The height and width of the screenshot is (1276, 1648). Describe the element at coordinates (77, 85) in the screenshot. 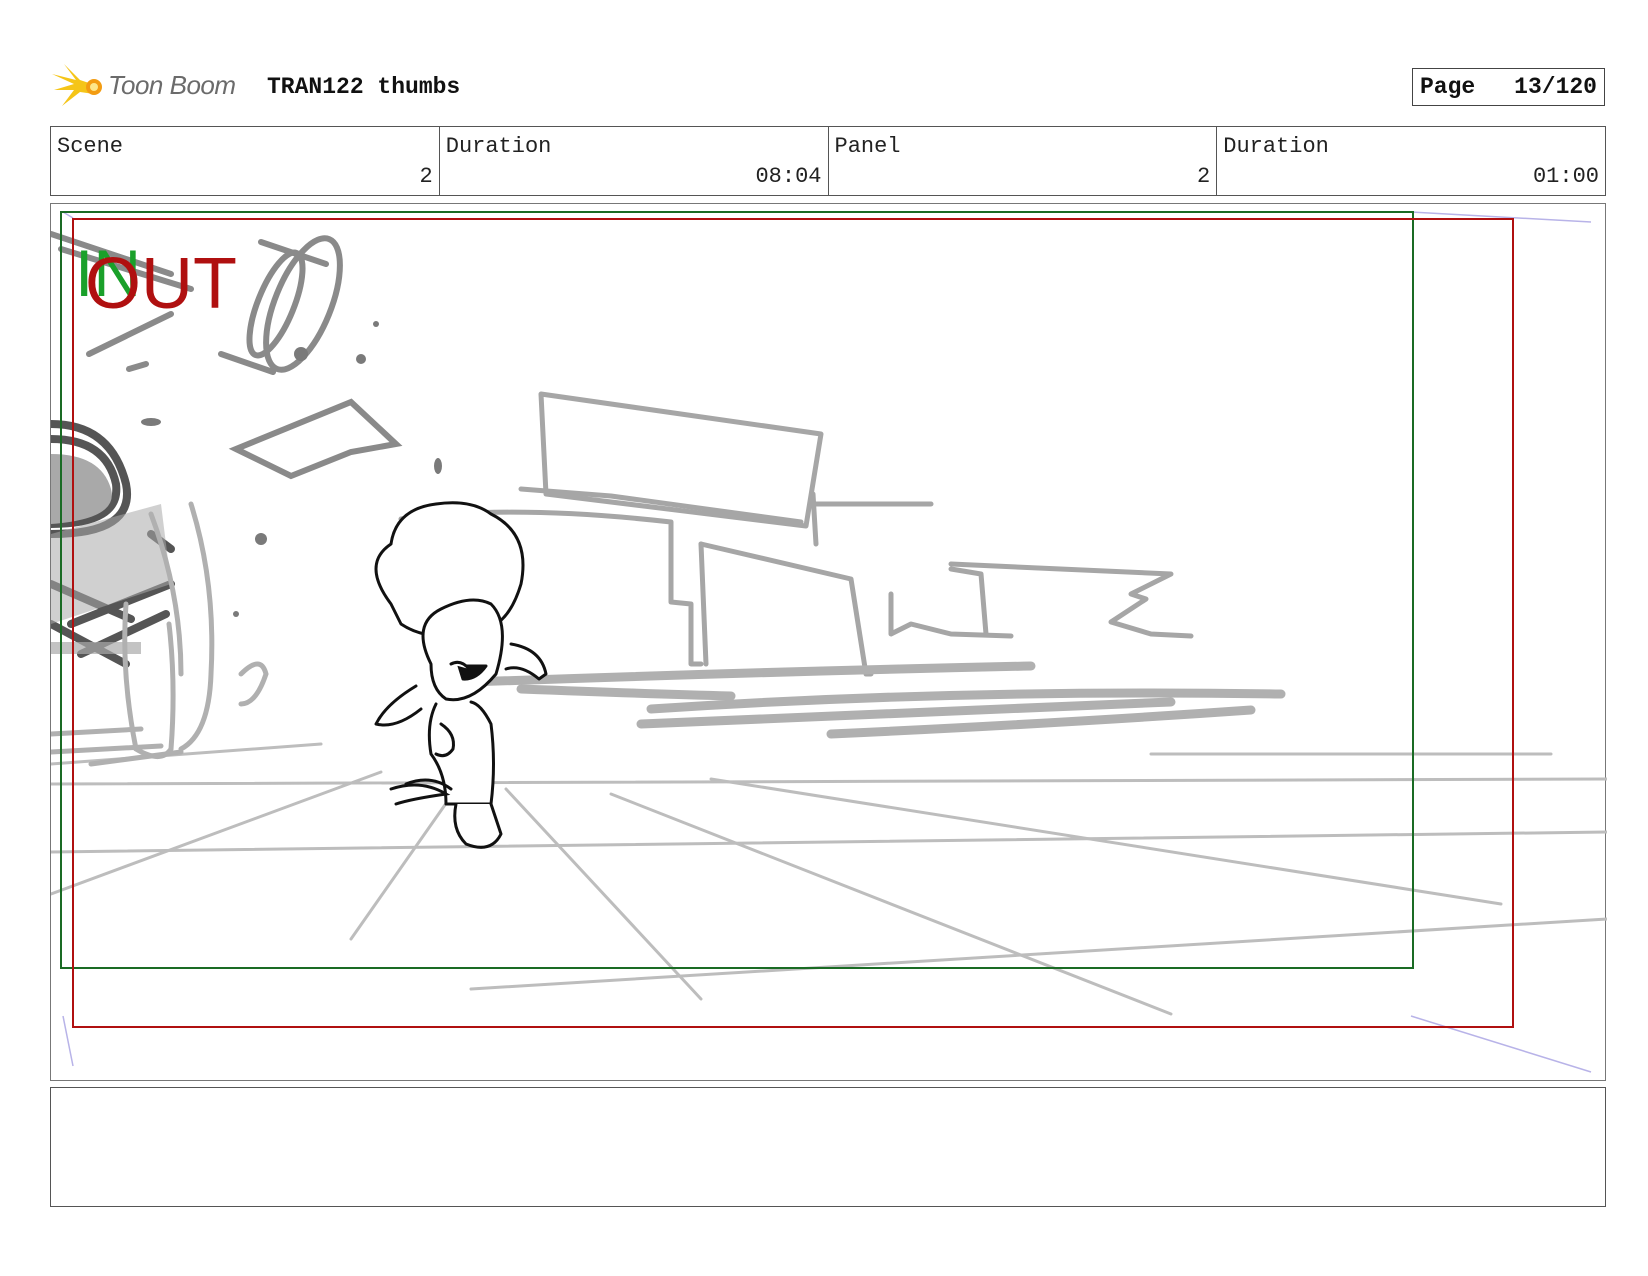

I see `starburst-icon` at that location.